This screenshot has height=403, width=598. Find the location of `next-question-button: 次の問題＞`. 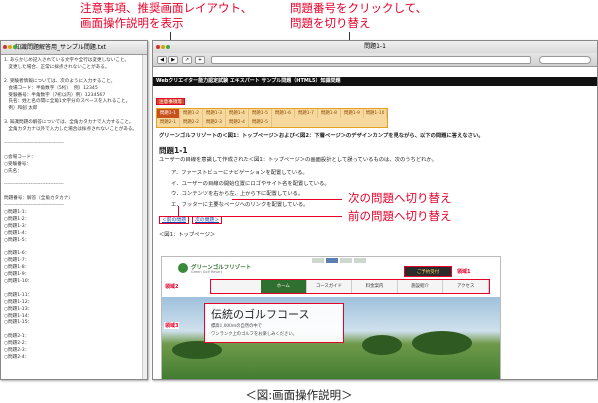

next-question-button: 次の問題＞ is located at coordinates (207, 220).